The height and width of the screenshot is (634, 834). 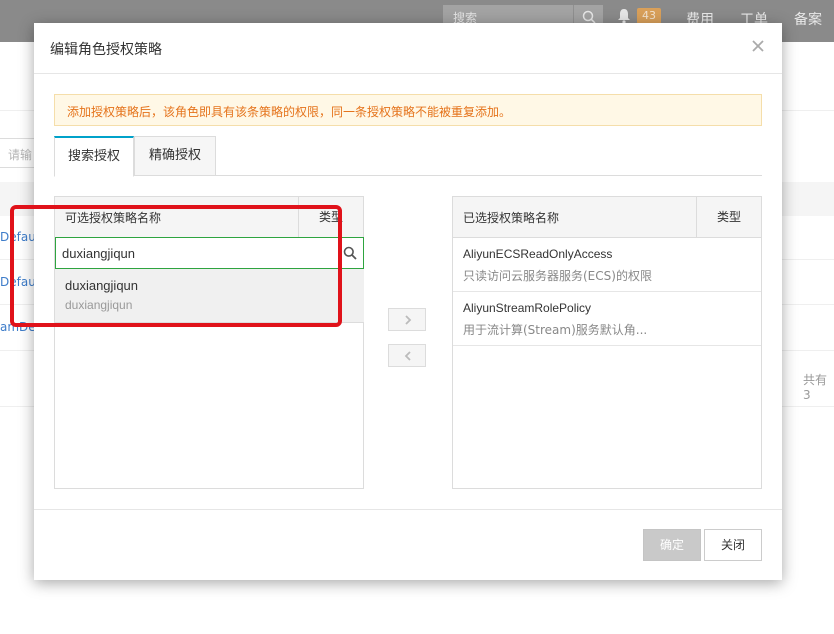 I want to click on tab-bar: 搜索授权 精确授权, so click(x=408, y=156).